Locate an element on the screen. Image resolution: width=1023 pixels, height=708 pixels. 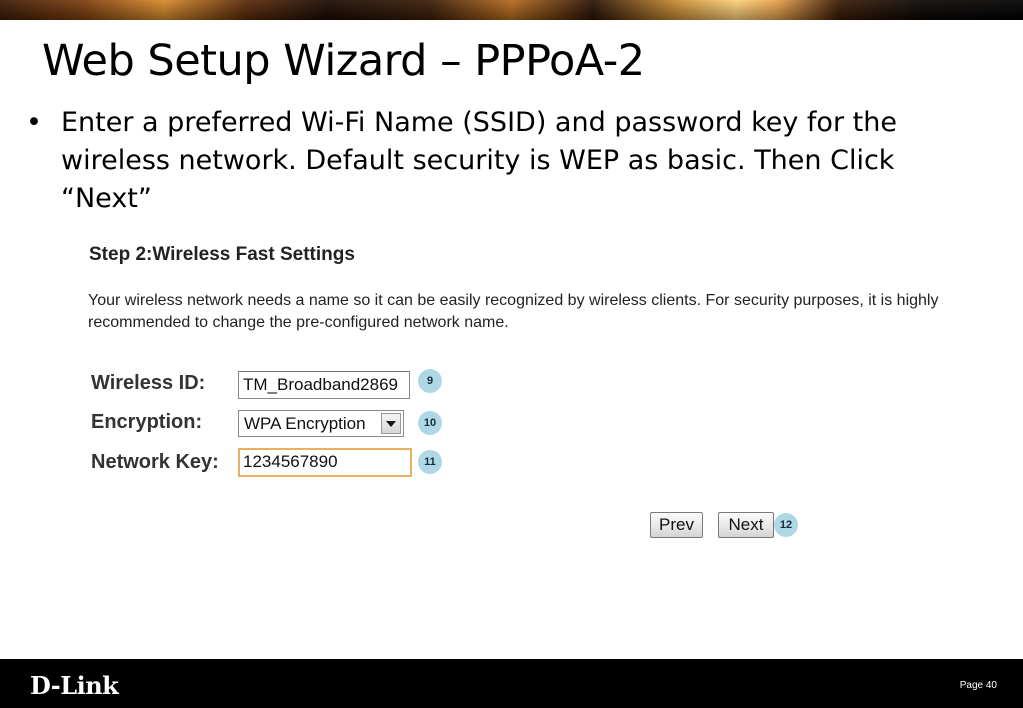
page-number: Page 40 is located at coordinates (978, 685).